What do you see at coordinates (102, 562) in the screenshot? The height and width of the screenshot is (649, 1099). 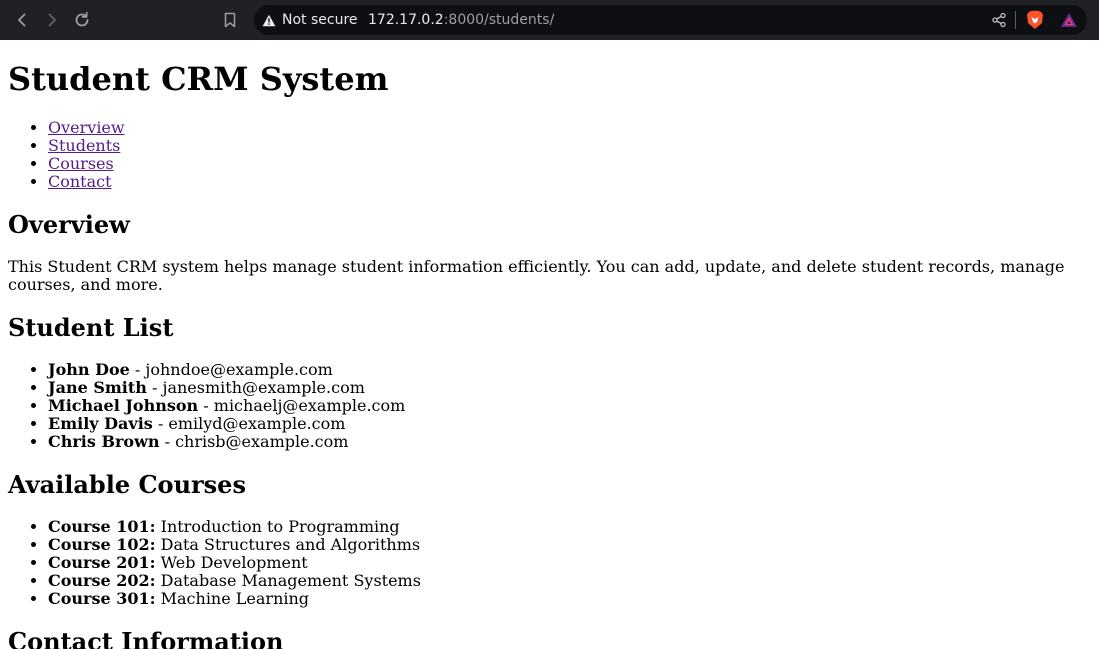 I see `course-code: Course 201:` at bounding box center [102, 562].